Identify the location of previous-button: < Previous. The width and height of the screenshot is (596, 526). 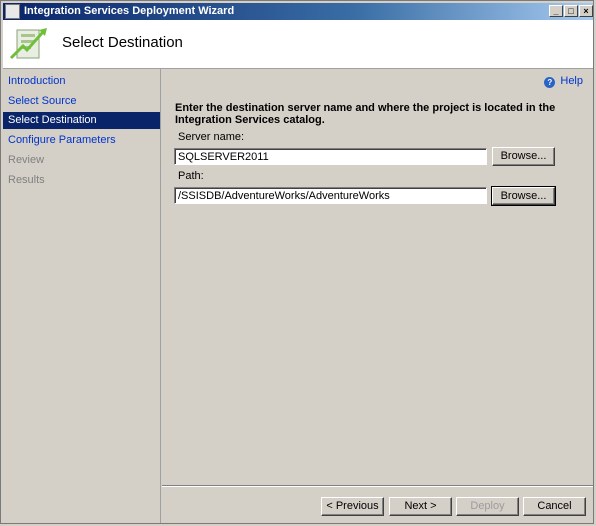
(352, 506).